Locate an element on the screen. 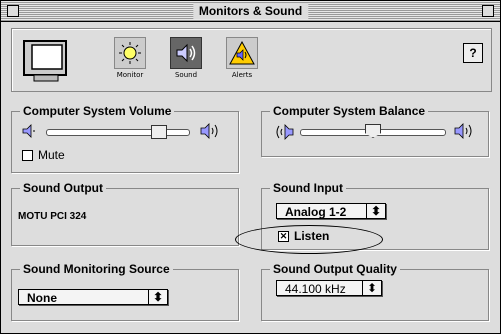 The image size is (501, 334). close-box is located at coordinates (13, 11).